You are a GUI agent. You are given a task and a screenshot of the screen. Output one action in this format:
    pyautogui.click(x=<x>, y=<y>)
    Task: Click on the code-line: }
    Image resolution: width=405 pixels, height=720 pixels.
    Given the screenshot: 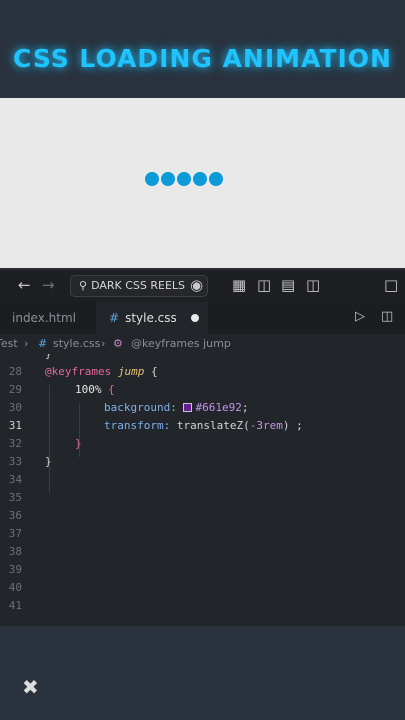 What is the action you would take?
    pyautogui.click(x=202, y=358)
    